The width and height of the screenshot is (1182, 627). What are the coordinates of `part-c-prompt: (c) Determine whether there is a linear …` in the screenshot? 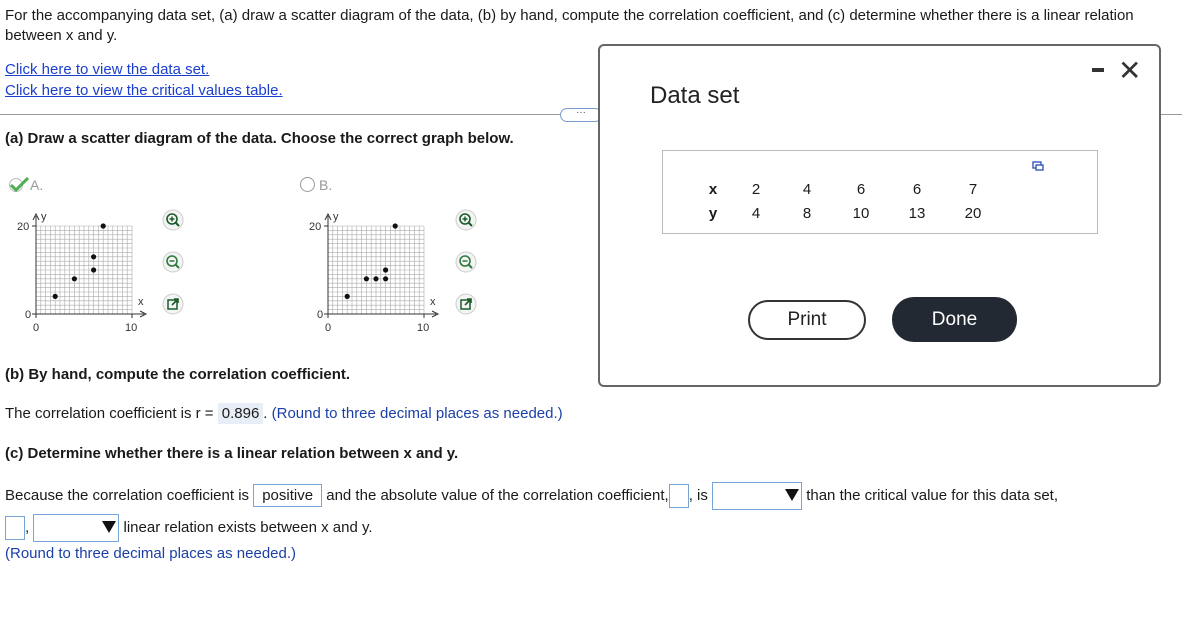 It's located at (232, 453).